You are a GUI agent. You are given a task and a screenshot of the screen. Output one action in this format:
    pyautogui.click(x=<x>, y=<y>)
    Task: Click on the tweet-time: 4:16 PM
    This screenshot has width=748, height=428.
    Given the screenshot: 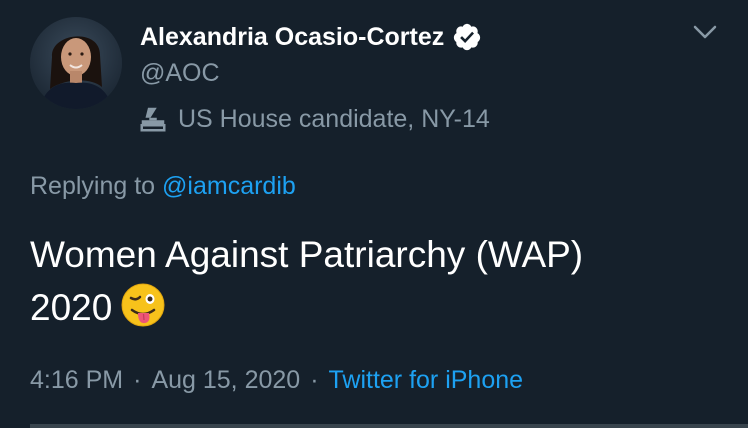 What is the action you would take?
    pyautogui.click(x=76, y=380)
    